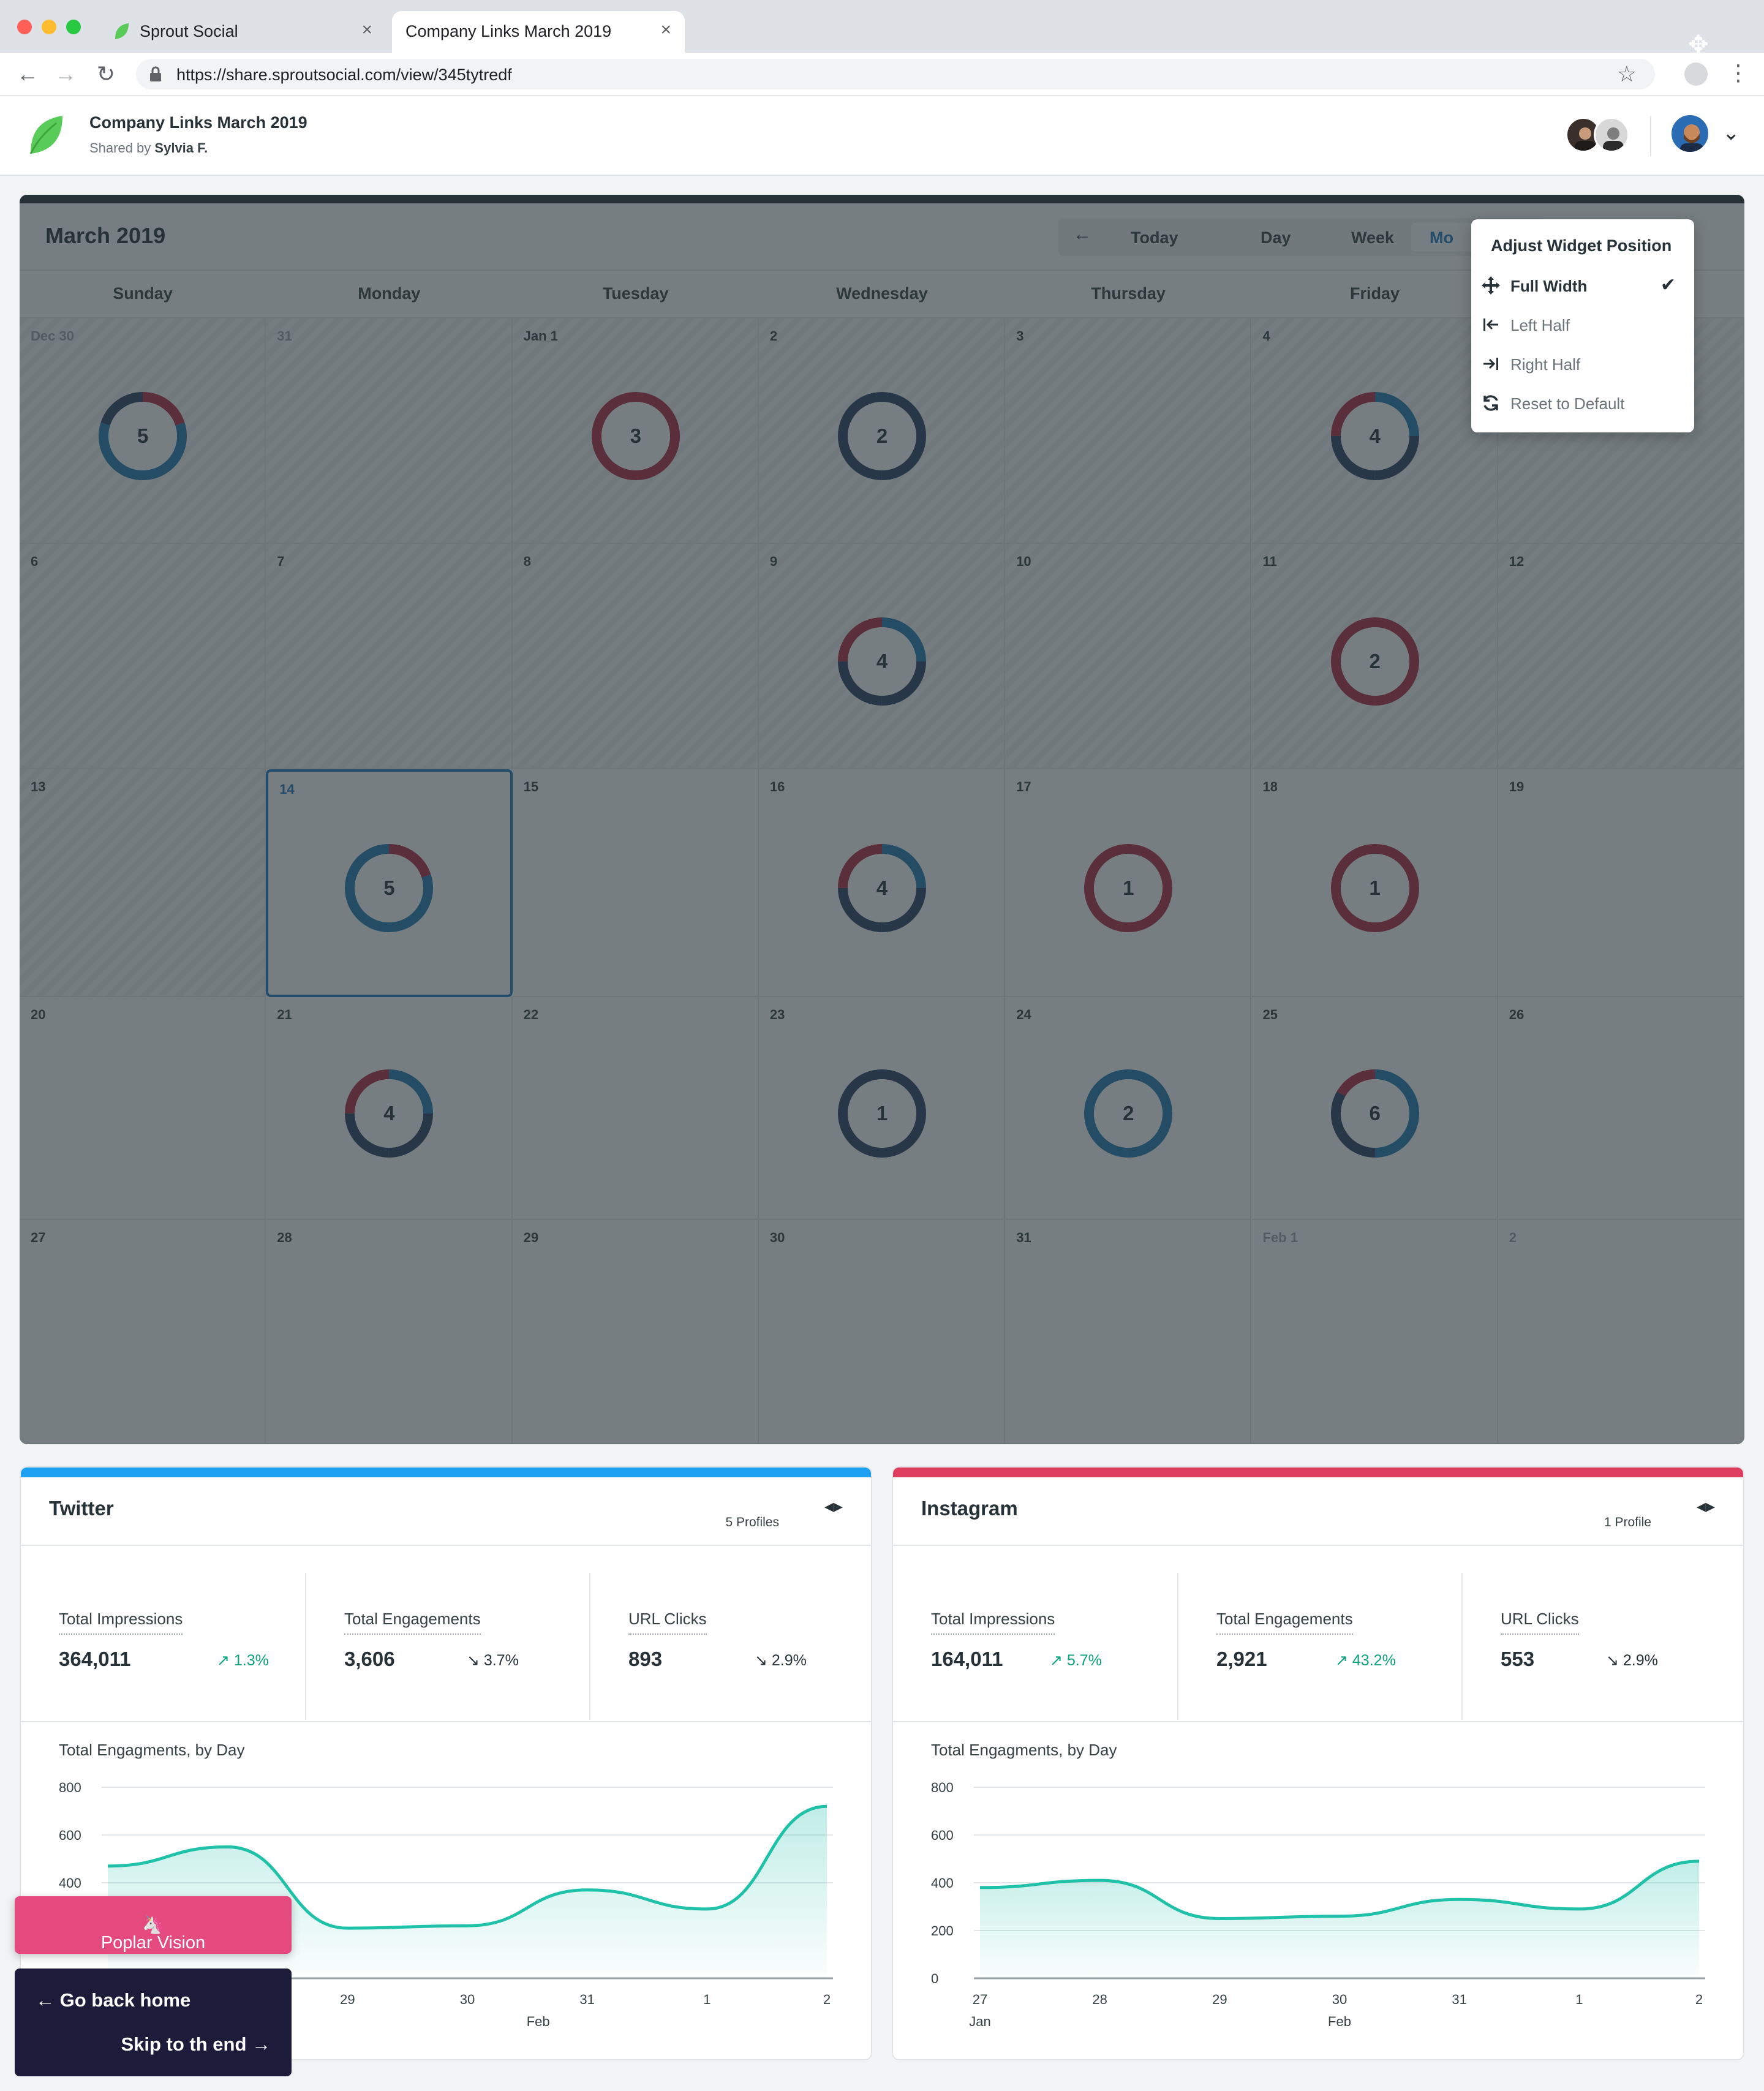  I want to click on menu-item-full-width: Full Width ✔, so click(1583, 285).